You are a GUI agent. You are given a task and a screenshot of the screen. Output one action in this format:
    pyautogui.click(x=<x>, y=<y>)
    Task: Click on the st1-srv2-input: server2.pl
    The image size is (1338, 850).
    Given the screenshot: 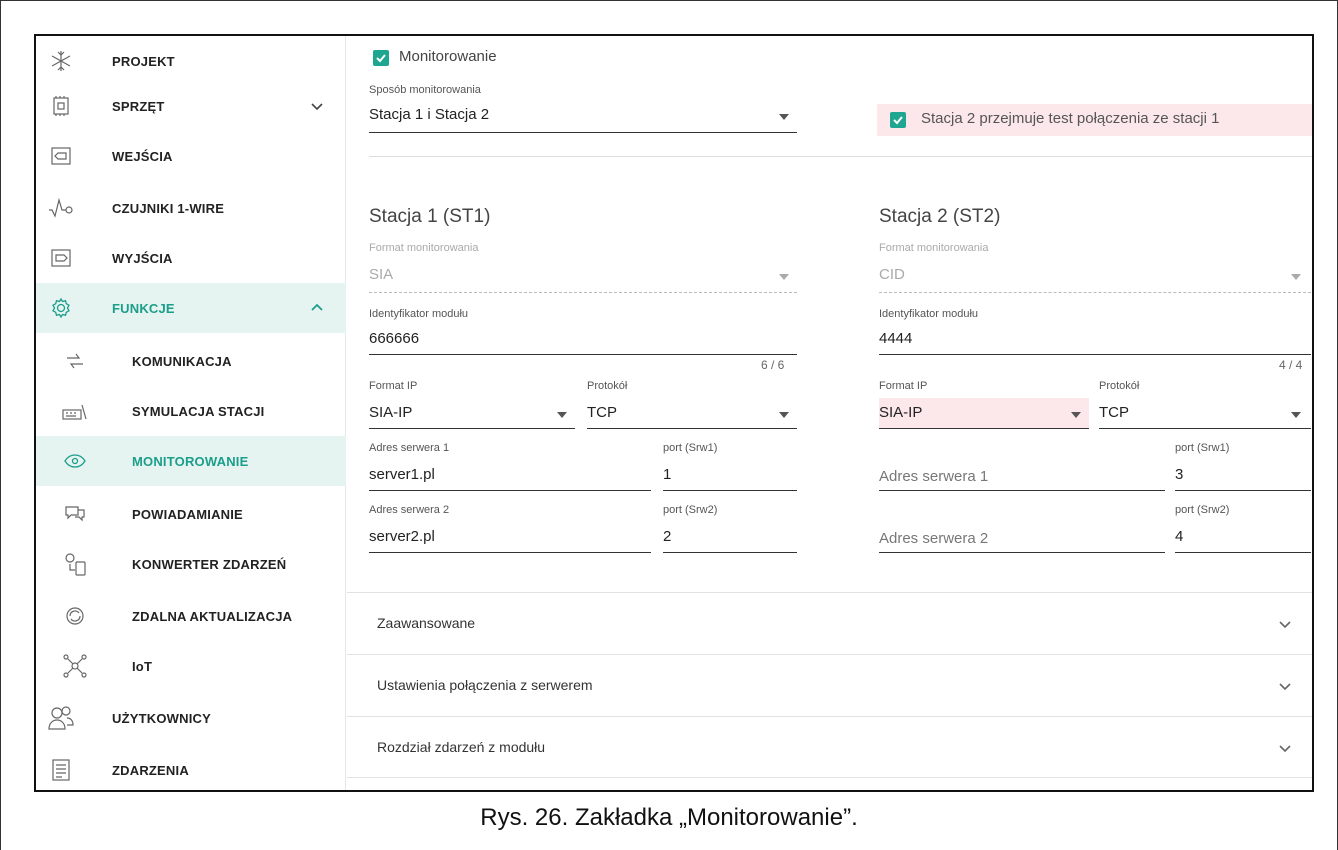 What is the action you would take?
    pyautogui.click(x=402, y=536)
    